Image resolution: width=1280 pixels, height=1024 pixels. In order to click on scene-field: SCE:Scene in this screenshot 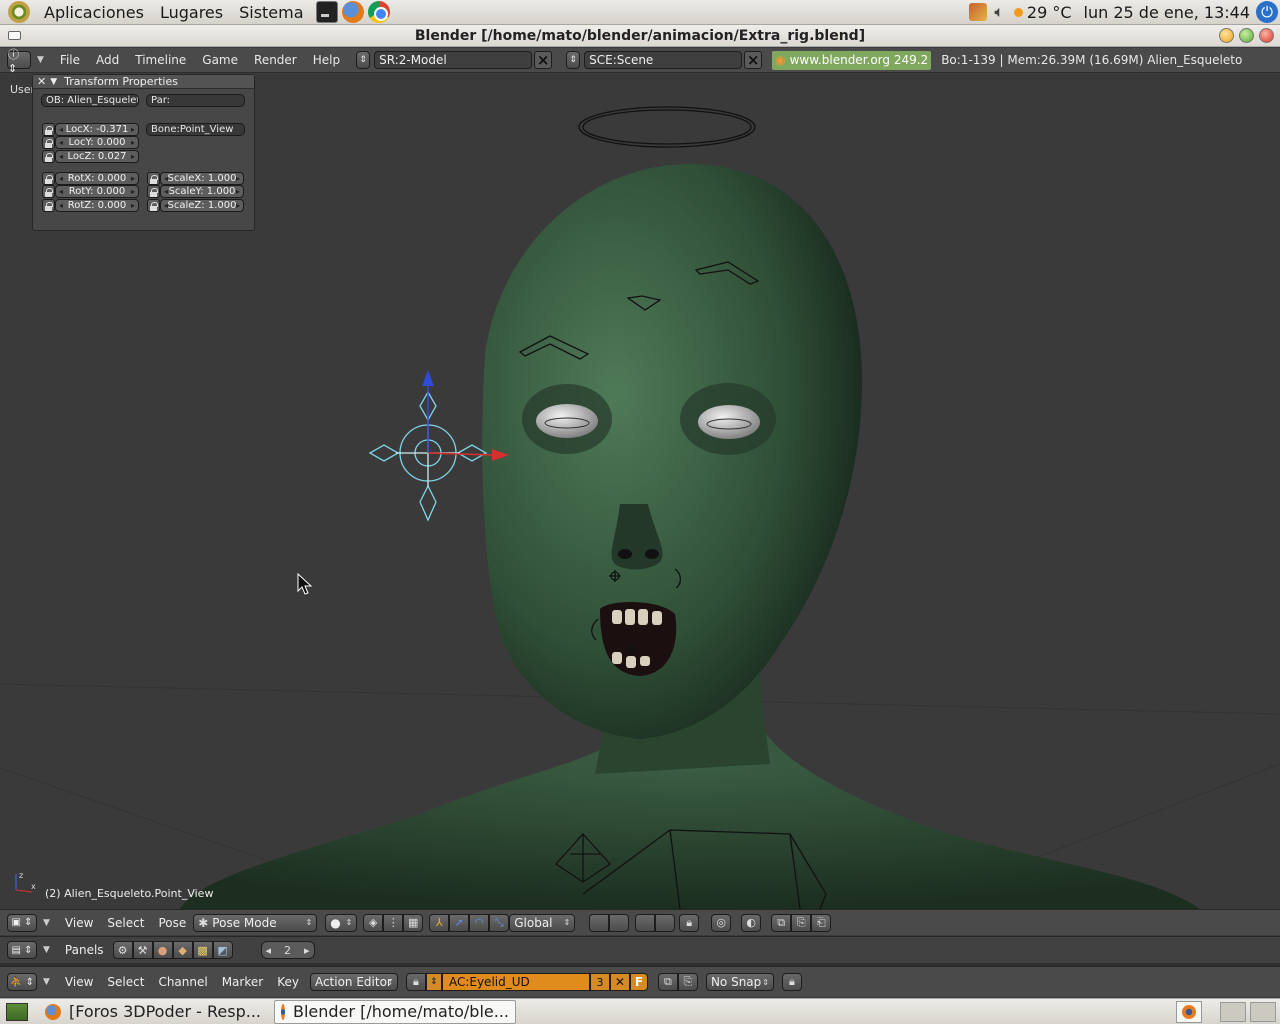, I will do `click(663, 60)`.